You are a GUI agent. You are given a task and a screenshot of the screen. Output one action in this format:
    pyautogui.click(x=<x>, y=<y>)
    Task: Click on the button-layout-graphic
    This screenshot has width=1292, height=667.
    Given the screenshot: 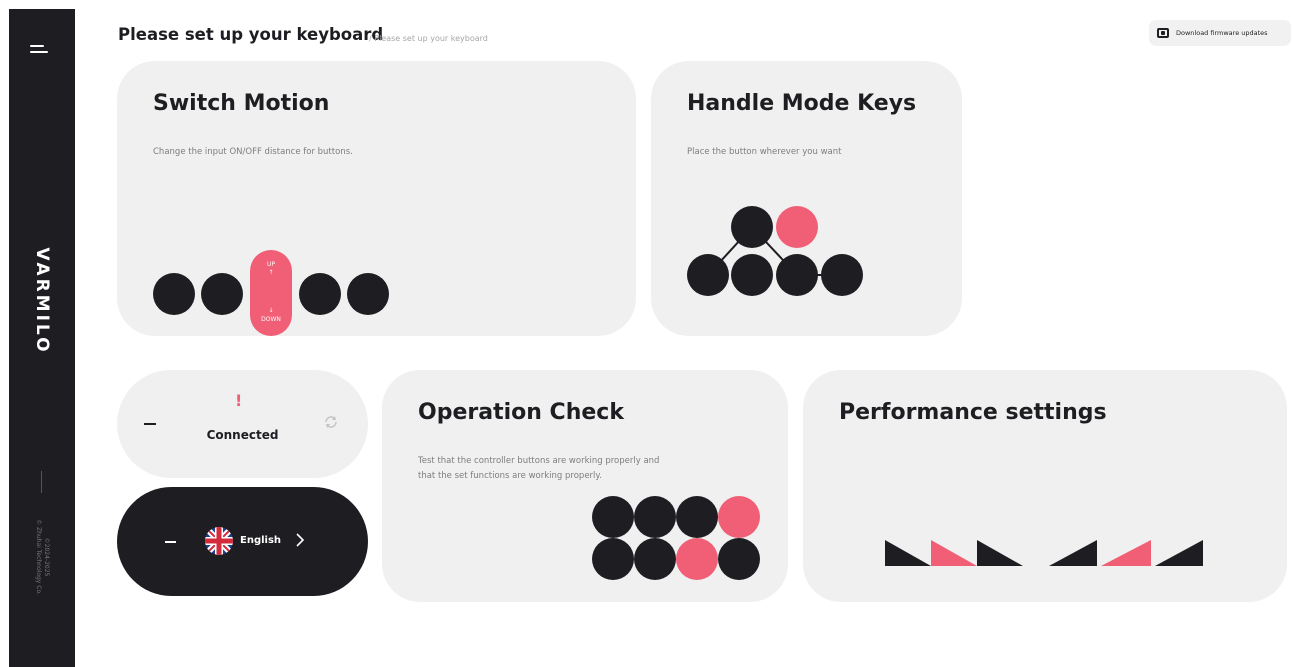 What is the action you would take?
    pyautogui.click(x=774, y=251)
    